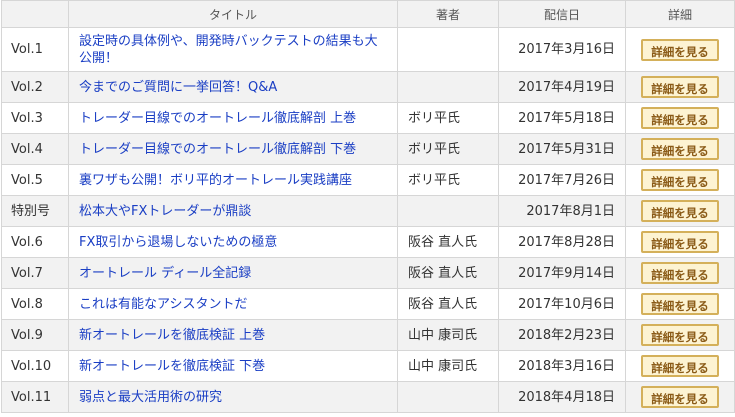 The height and width of the screenshot is (417, 735). What do you see at coordinates (680, 14) in the screenshot?
I see `header-detail: 詳細` at bounding box center [680, 14].